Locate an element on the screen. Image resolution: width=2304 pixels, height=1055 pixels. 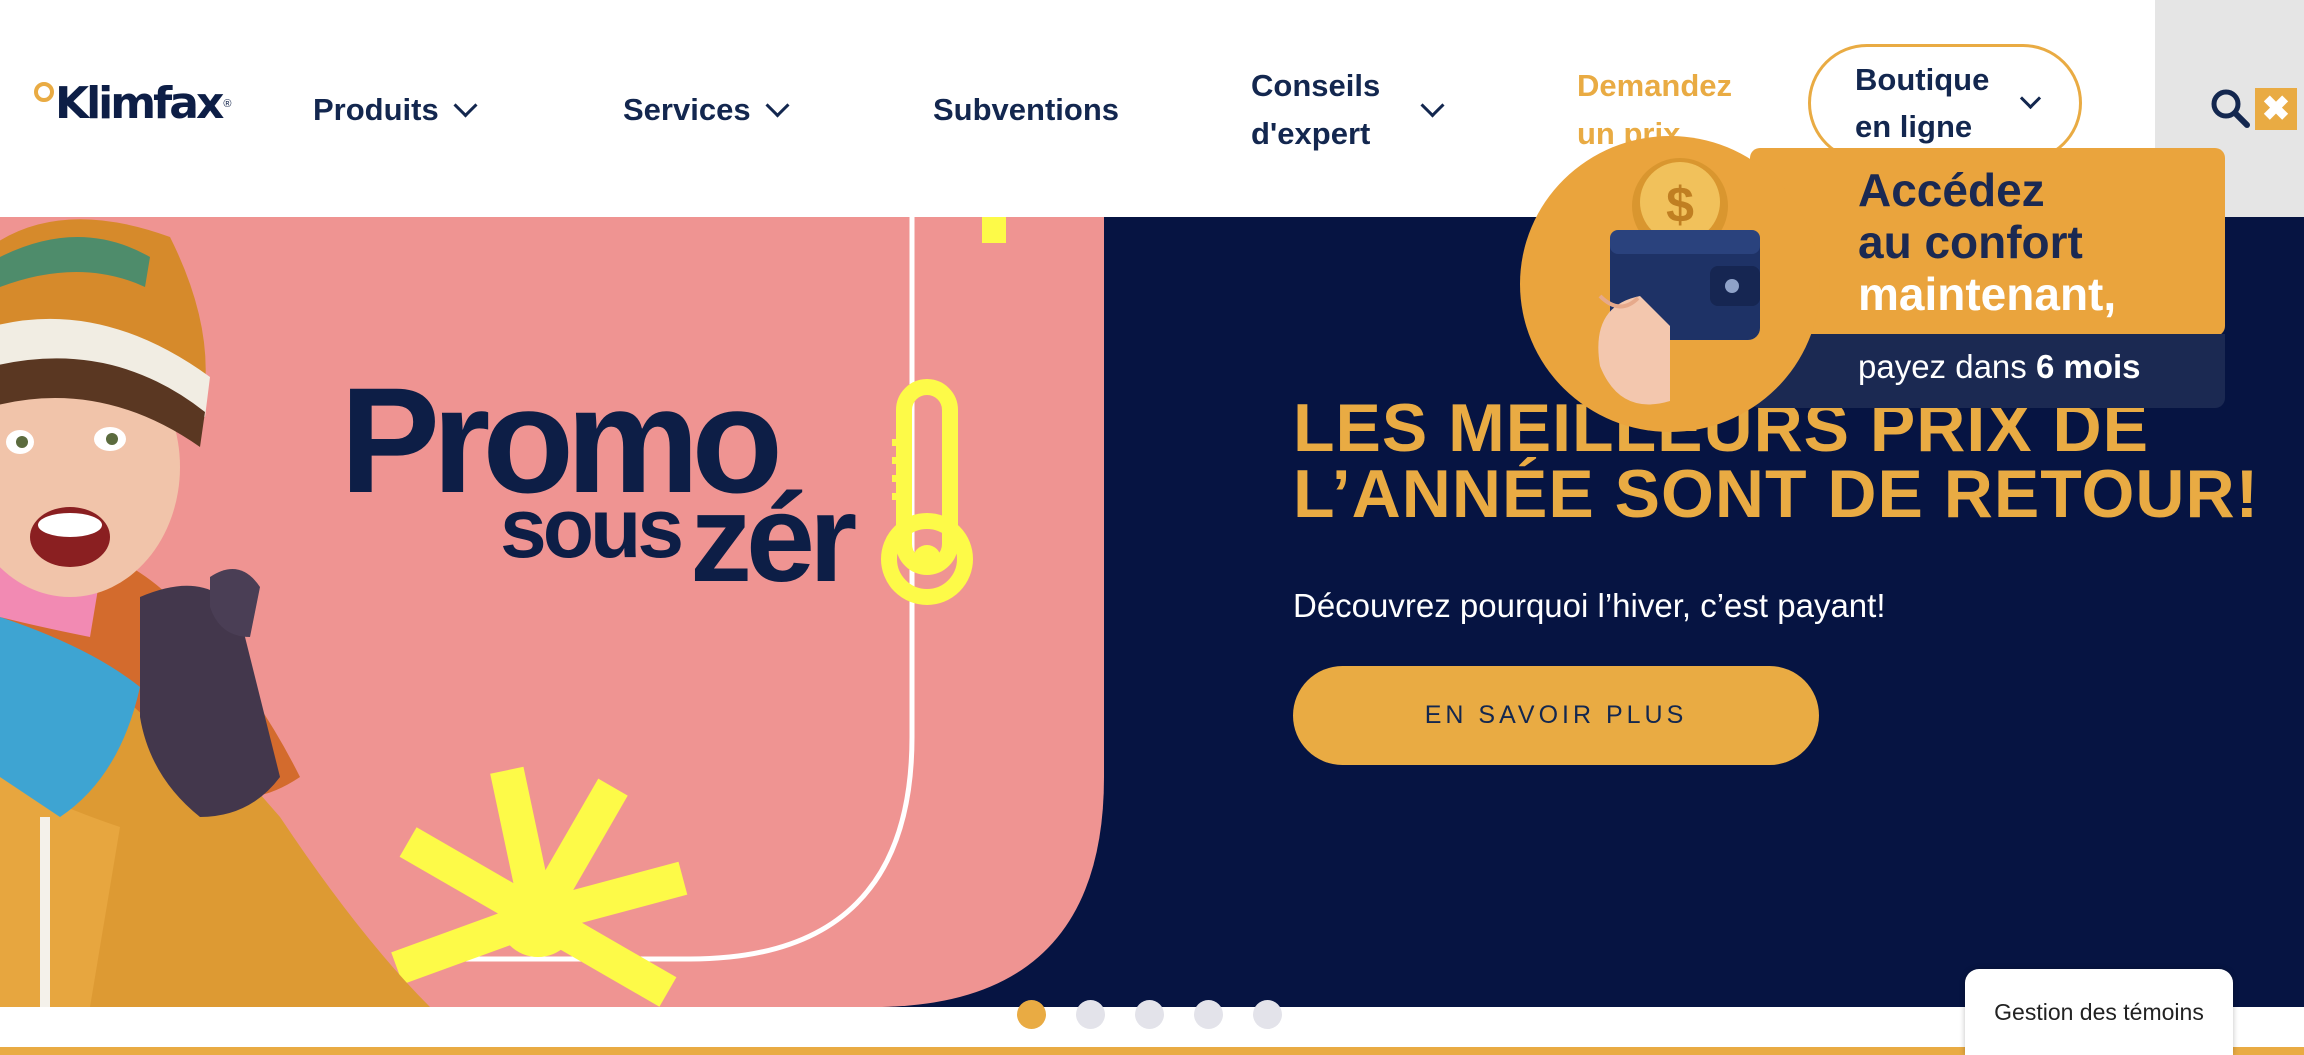
nav-conseils-line2: d'expert is located at coordinates (1311, 133).